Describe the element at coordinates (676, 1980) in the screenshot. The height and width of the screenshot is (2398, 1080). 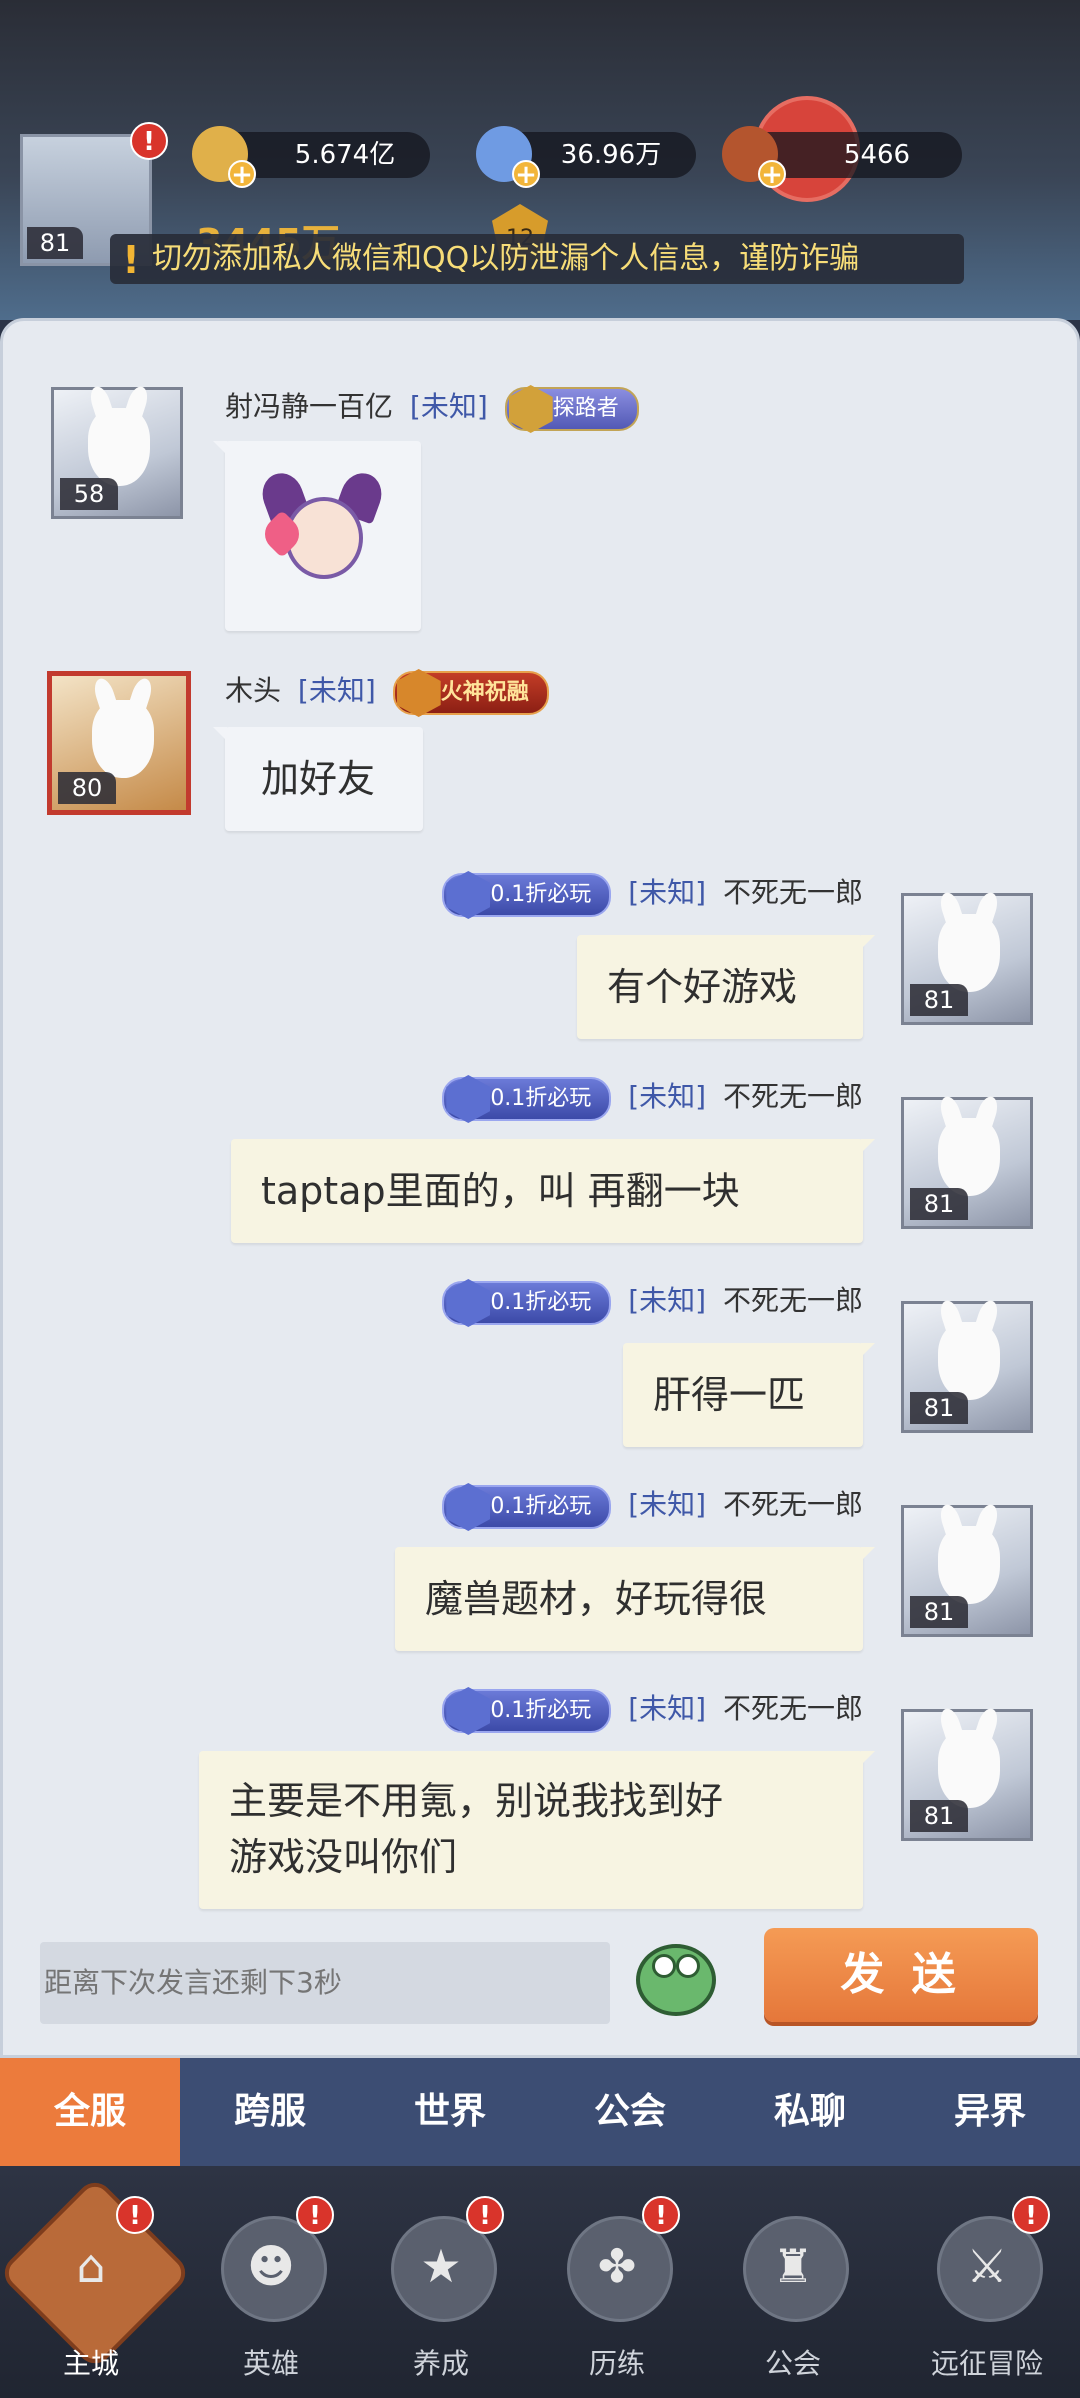
I see `frog-emoji-icon` at that location.